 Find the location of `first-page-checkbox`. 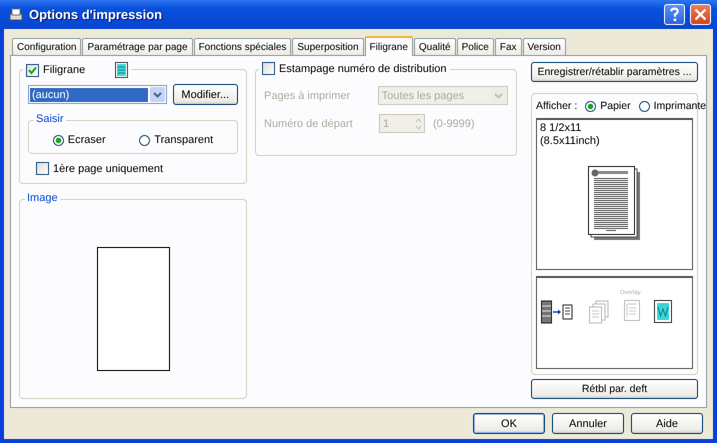

first-page-checkbox is located at coordinates (42, 168).